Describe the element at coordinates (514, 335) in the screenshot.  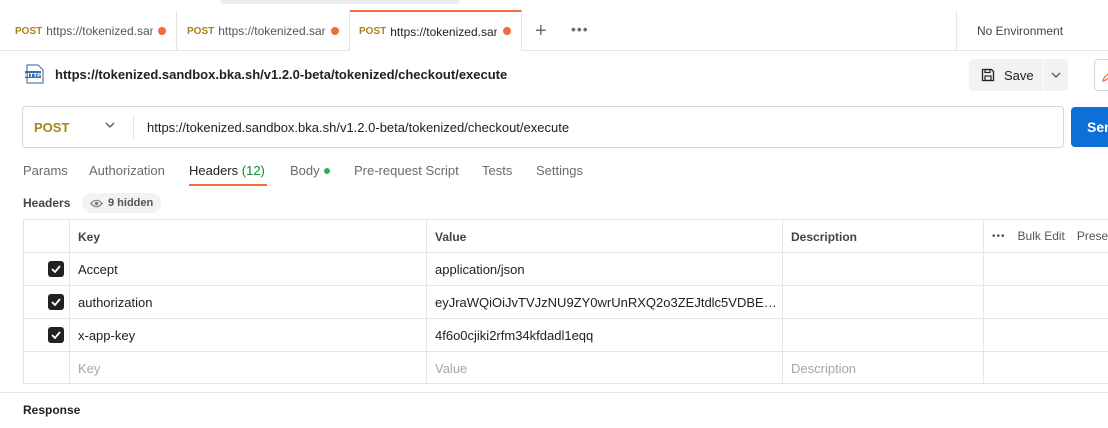
I see `header-value: 4f6o0cjiki2rfm34kfdadl1eqq` at that location.